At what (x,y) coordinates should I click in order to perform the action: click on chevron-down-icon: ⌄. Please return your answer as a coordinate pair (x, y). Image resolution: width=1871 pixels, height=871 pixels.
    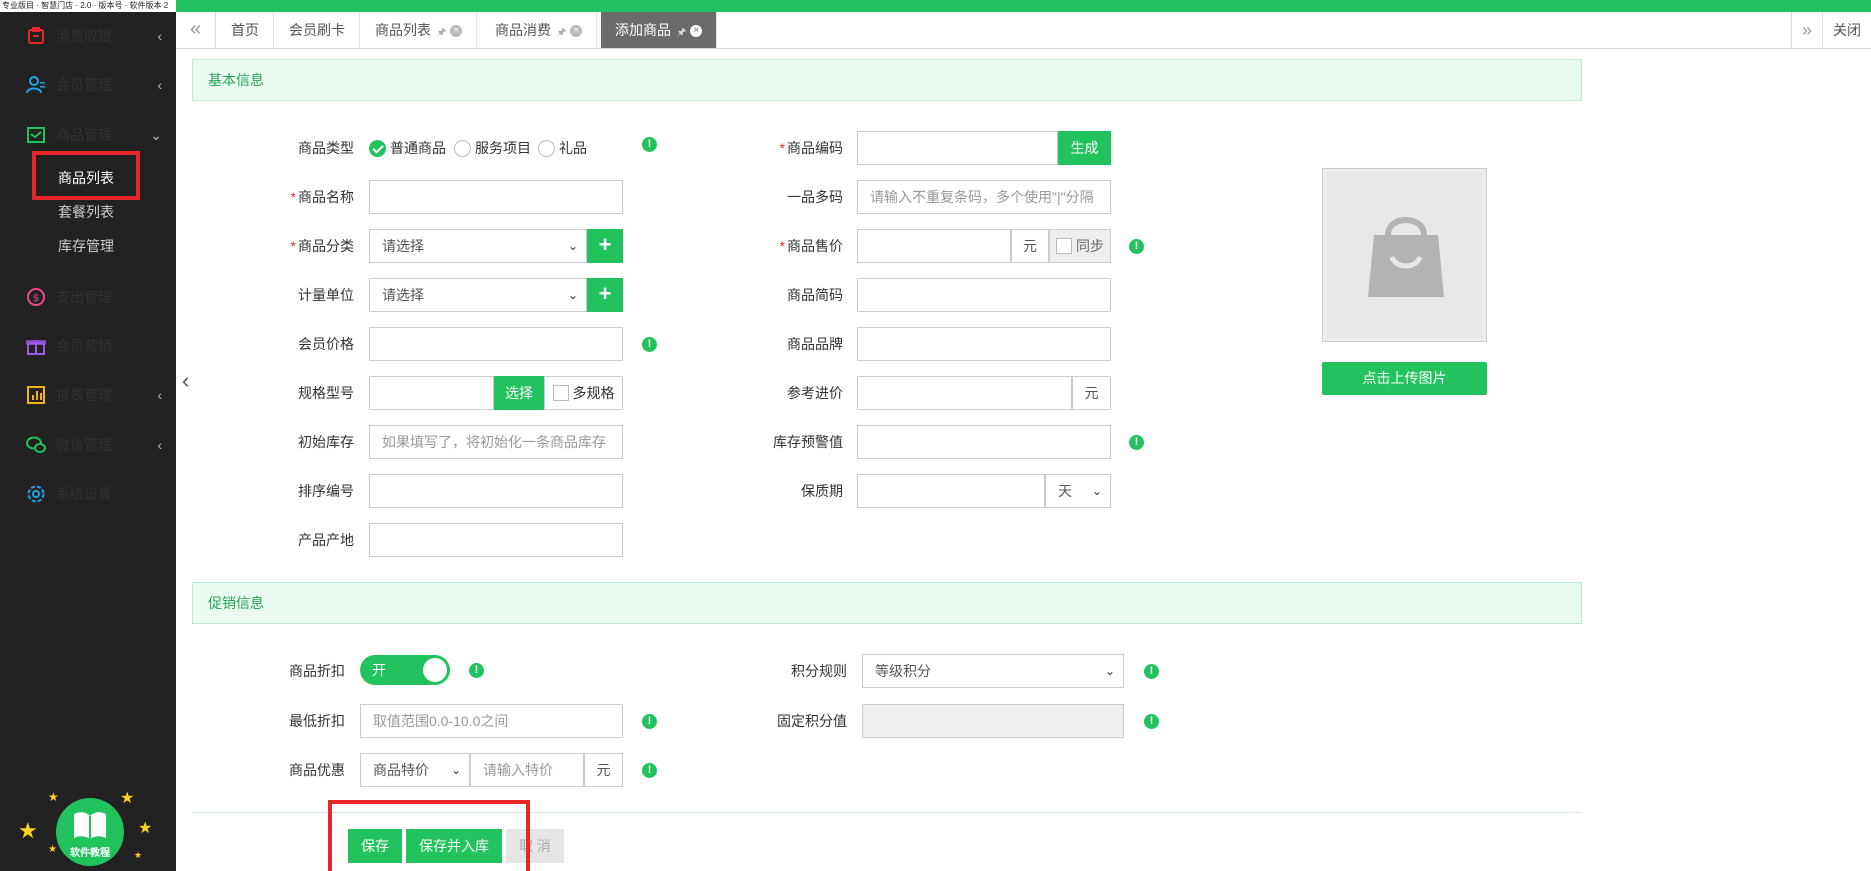
    Looking at the image, I should click on (1096, 491).